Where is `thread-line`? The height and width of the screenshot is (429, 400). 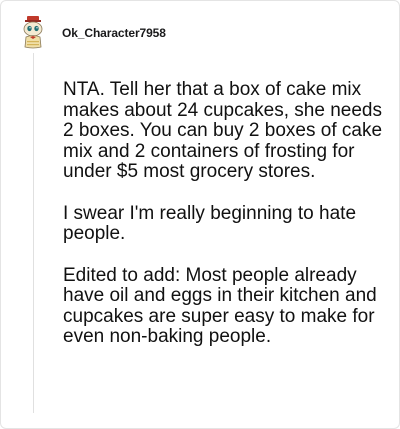 thread-line is located at coordinates (33, 233).